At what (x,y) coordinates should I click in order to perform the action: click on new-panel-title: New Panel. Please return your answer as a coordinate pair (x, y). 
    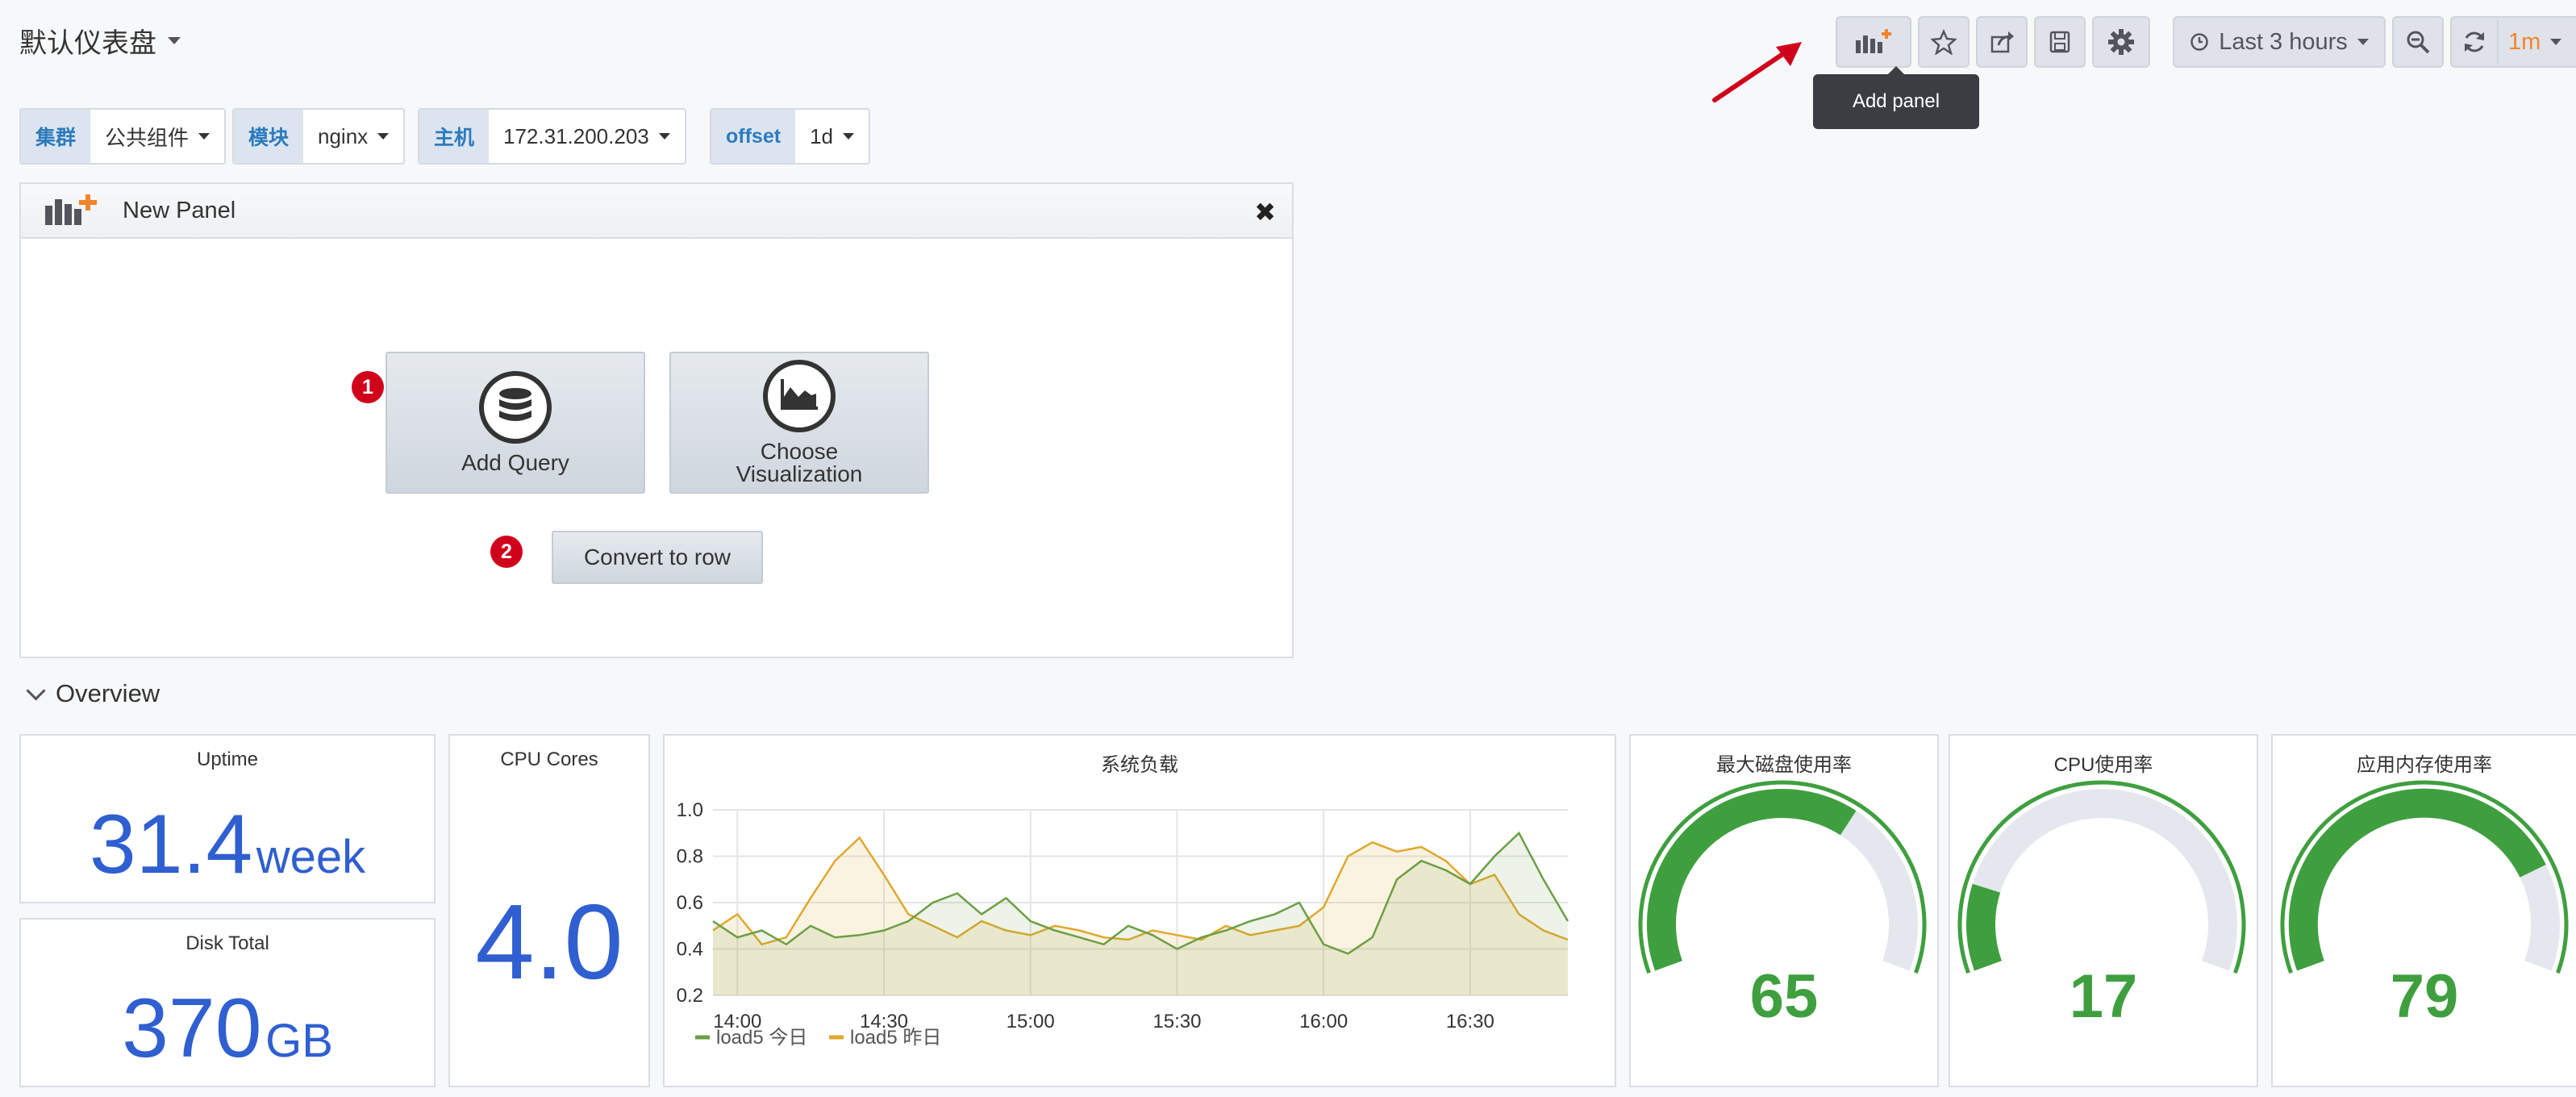
    Looking at the image, I should click on (179, 210).